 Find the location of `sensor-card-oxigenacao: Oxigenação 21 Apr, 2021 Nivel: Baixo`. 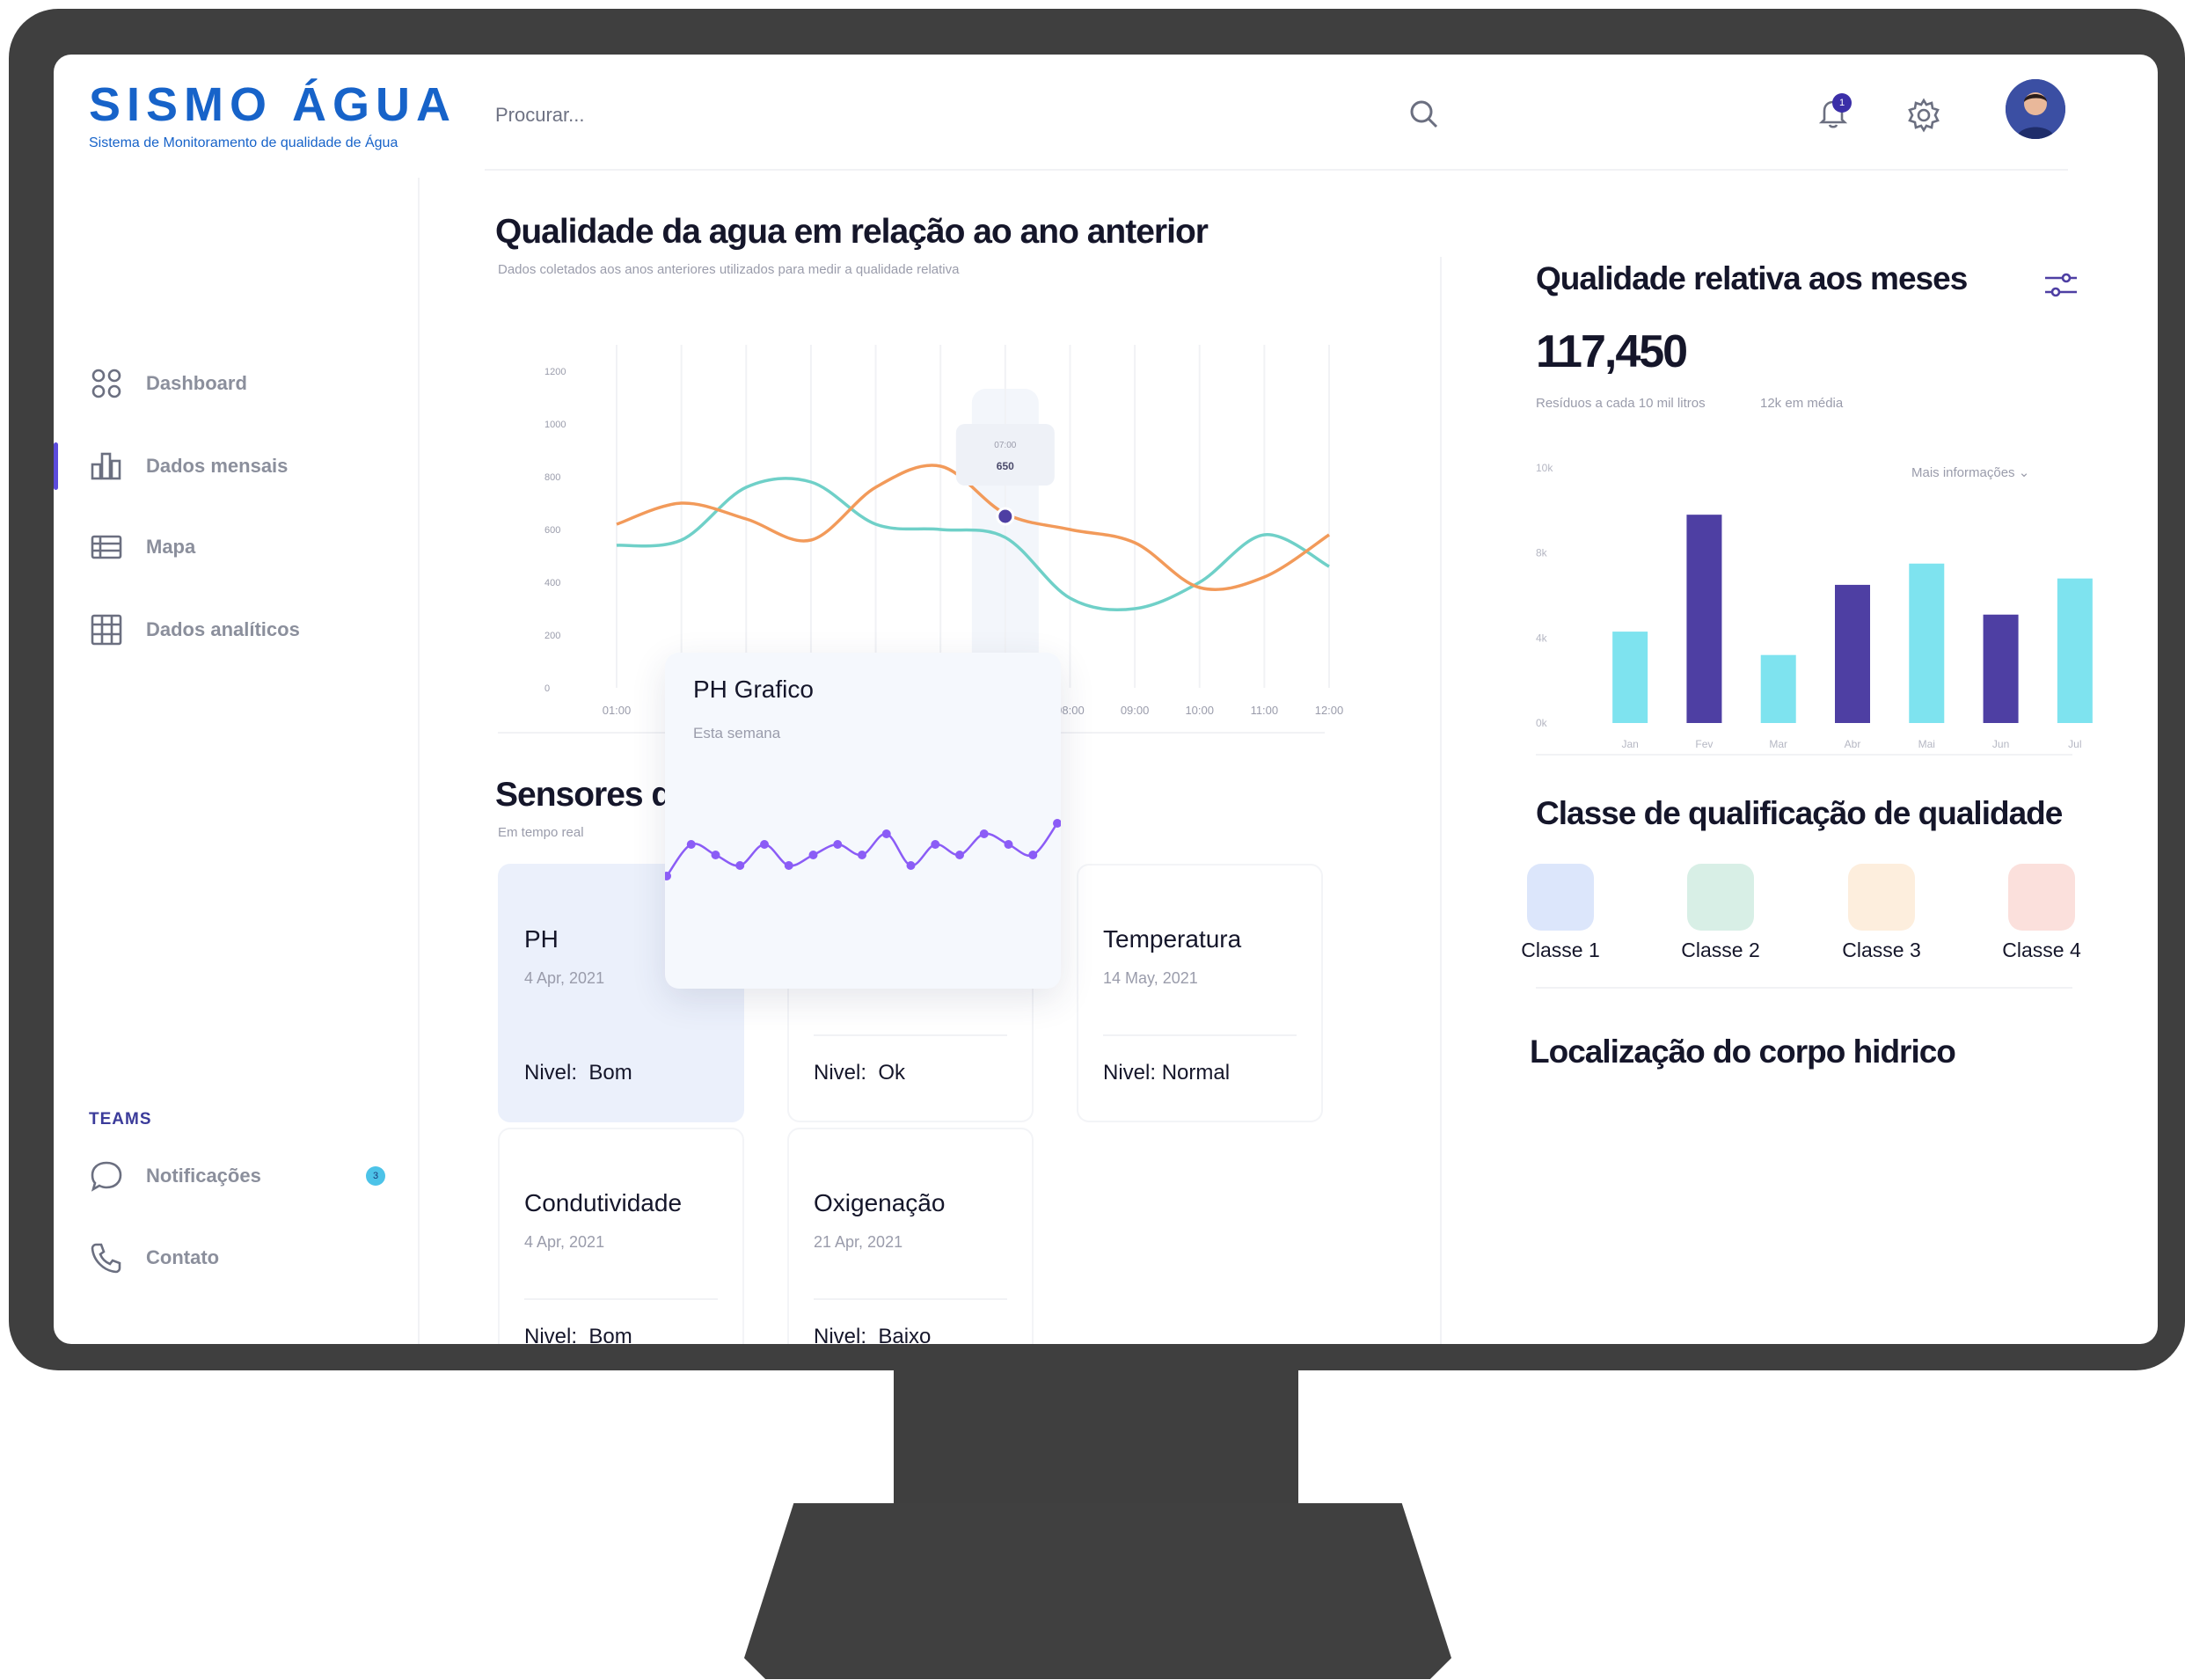

sensor-card-oxigenacao: Oxigenação 21 Apr, 2021 Nivel: Baixo is located at coordinates (910, 1236).